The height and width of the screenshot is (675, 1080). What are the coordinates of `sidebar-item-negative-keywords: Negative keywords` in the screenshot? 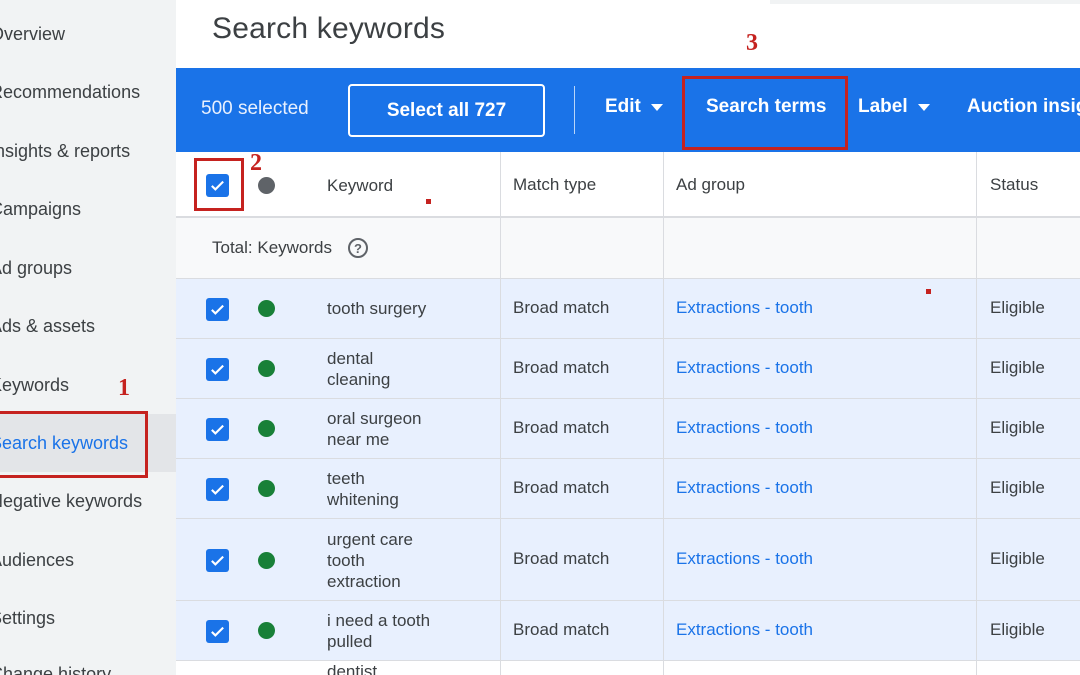 It's located at (88, 501).